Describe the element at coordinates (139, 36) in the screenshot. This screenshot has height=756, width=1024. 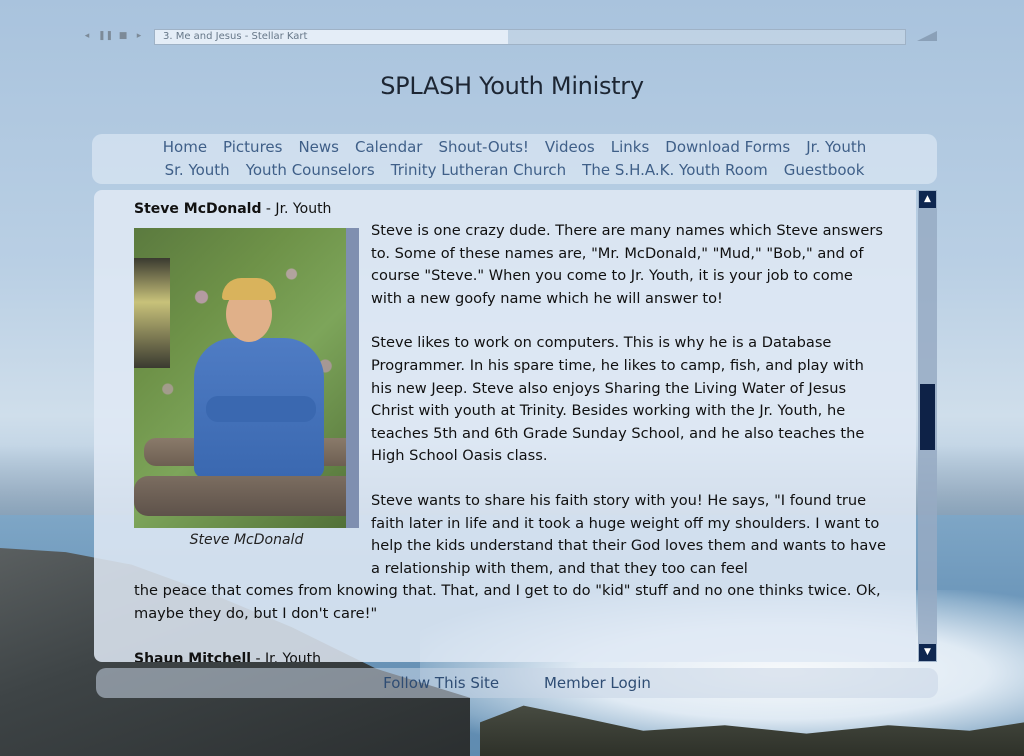
I see `next-icon: ▸` at that location.